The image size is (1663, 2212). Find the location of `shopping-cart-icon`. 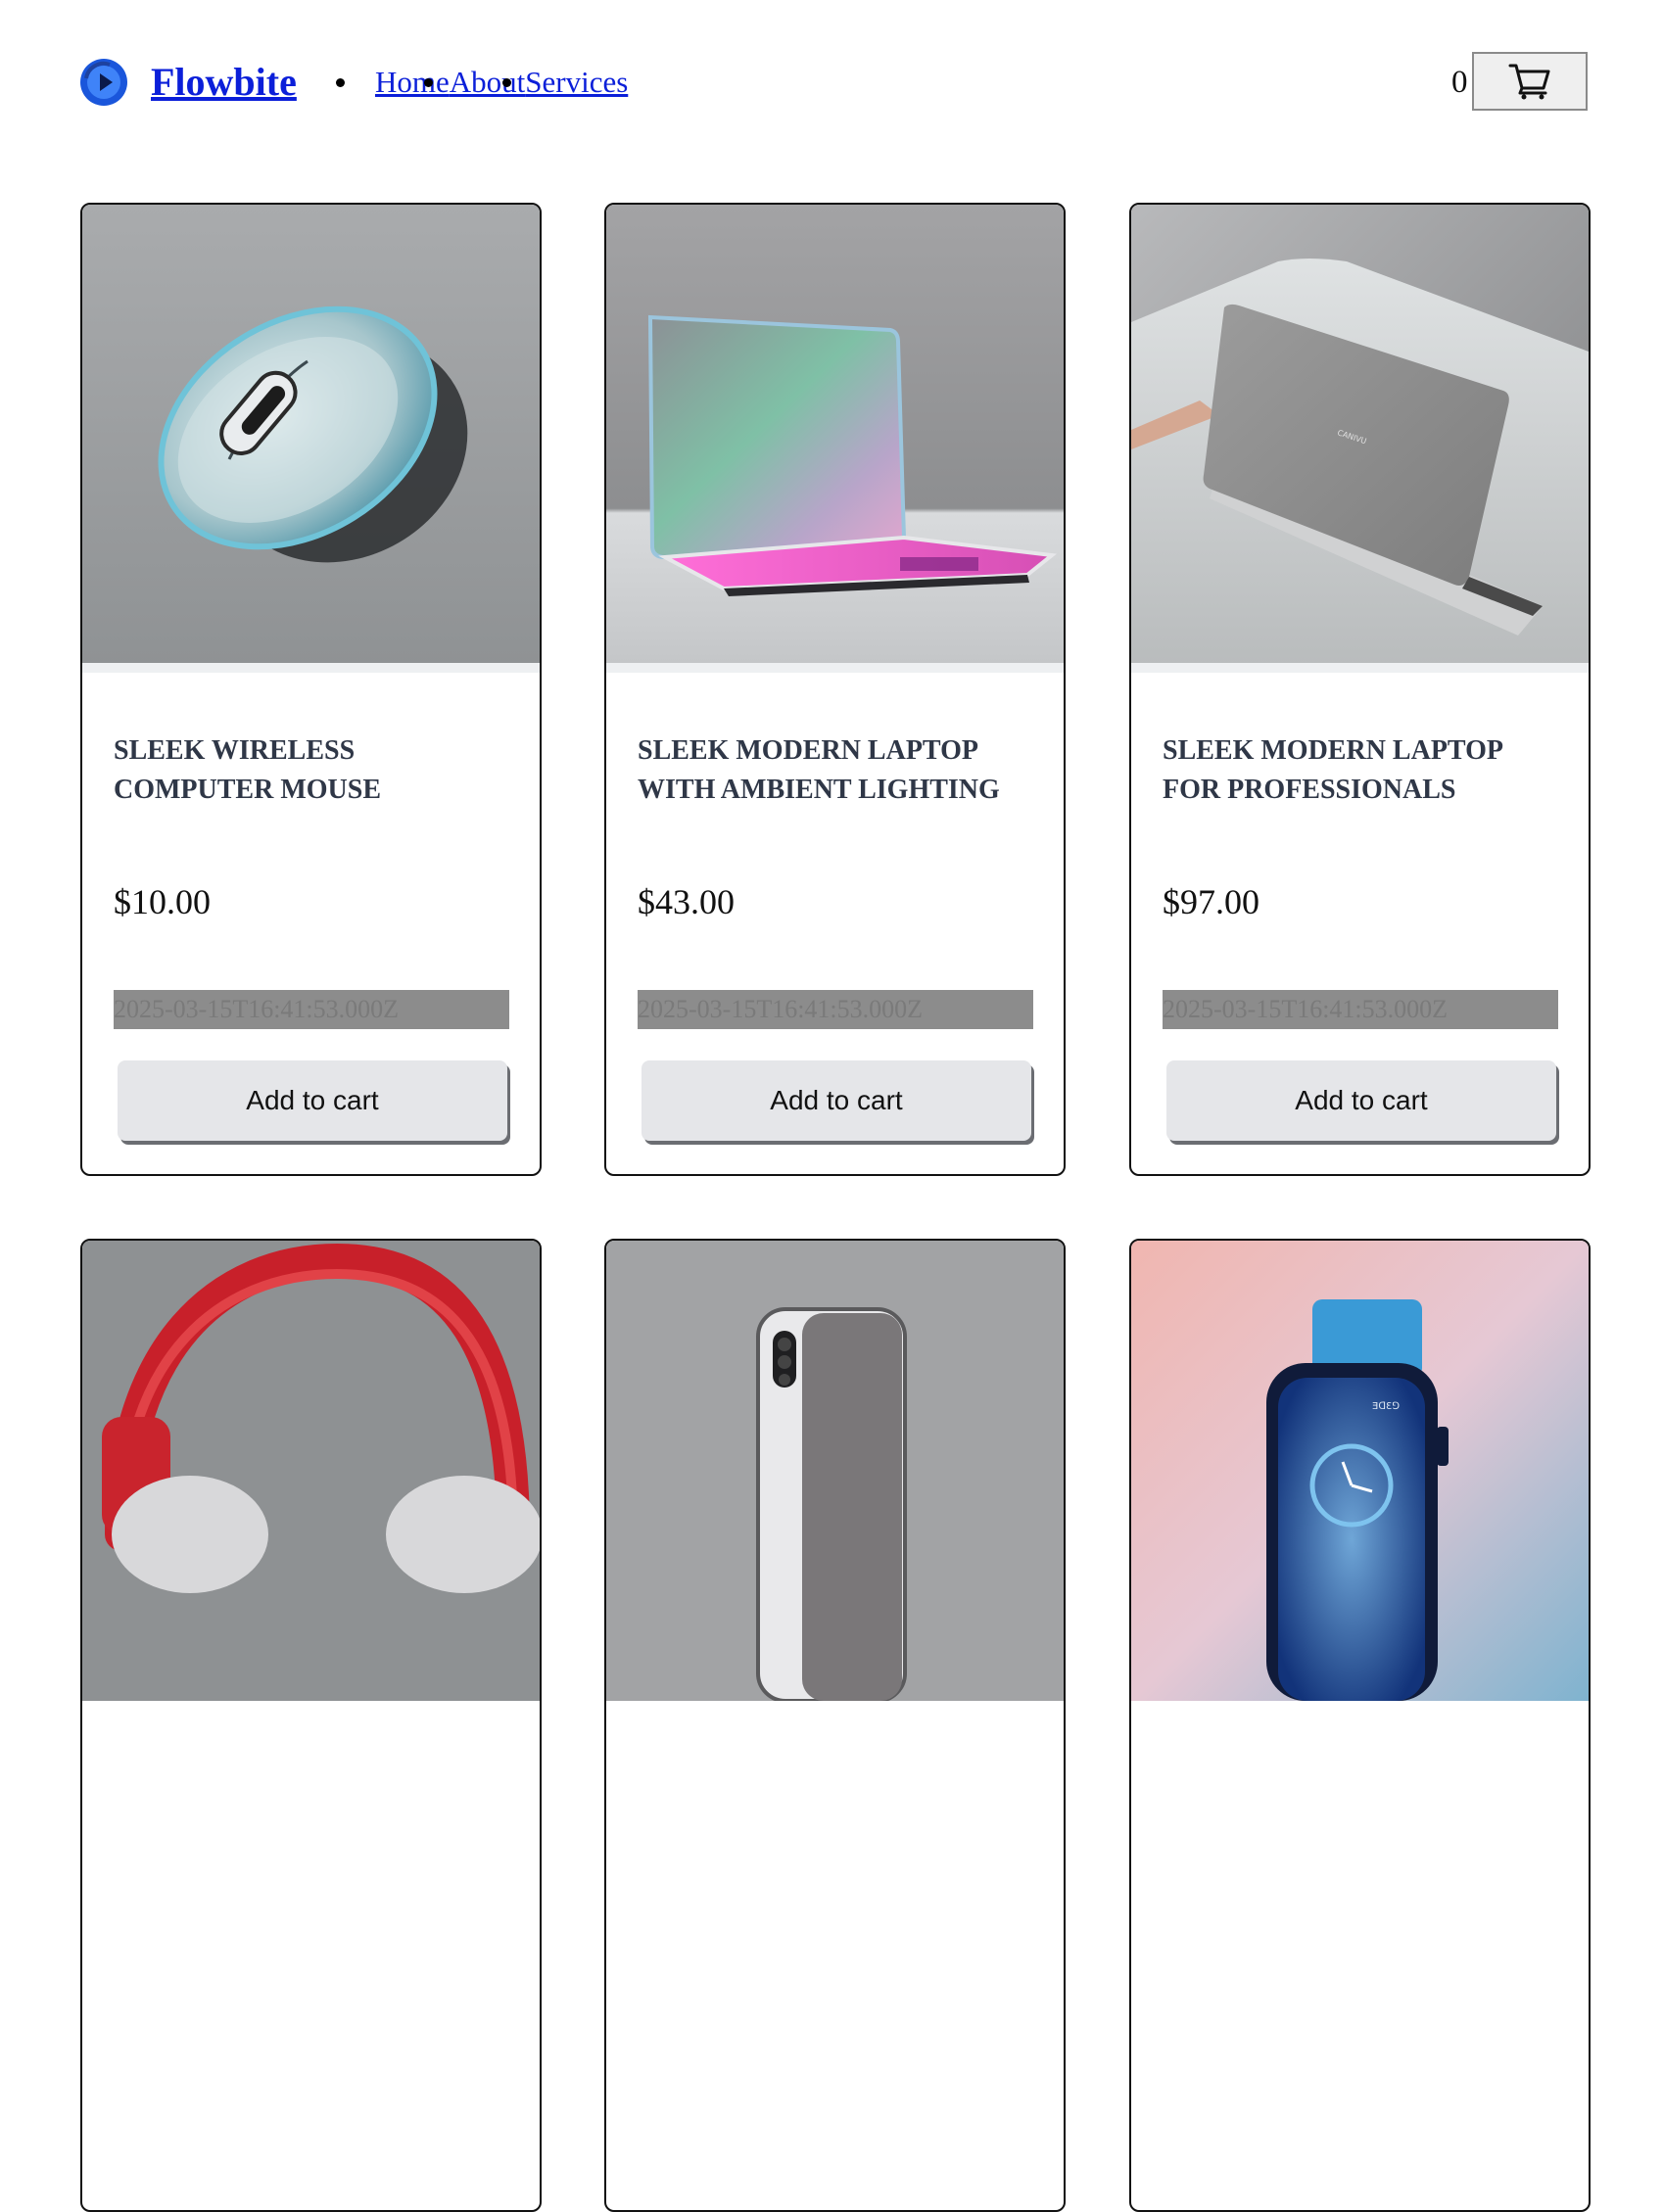

shopping-cart-icon is located at coordinates (1529, 82).